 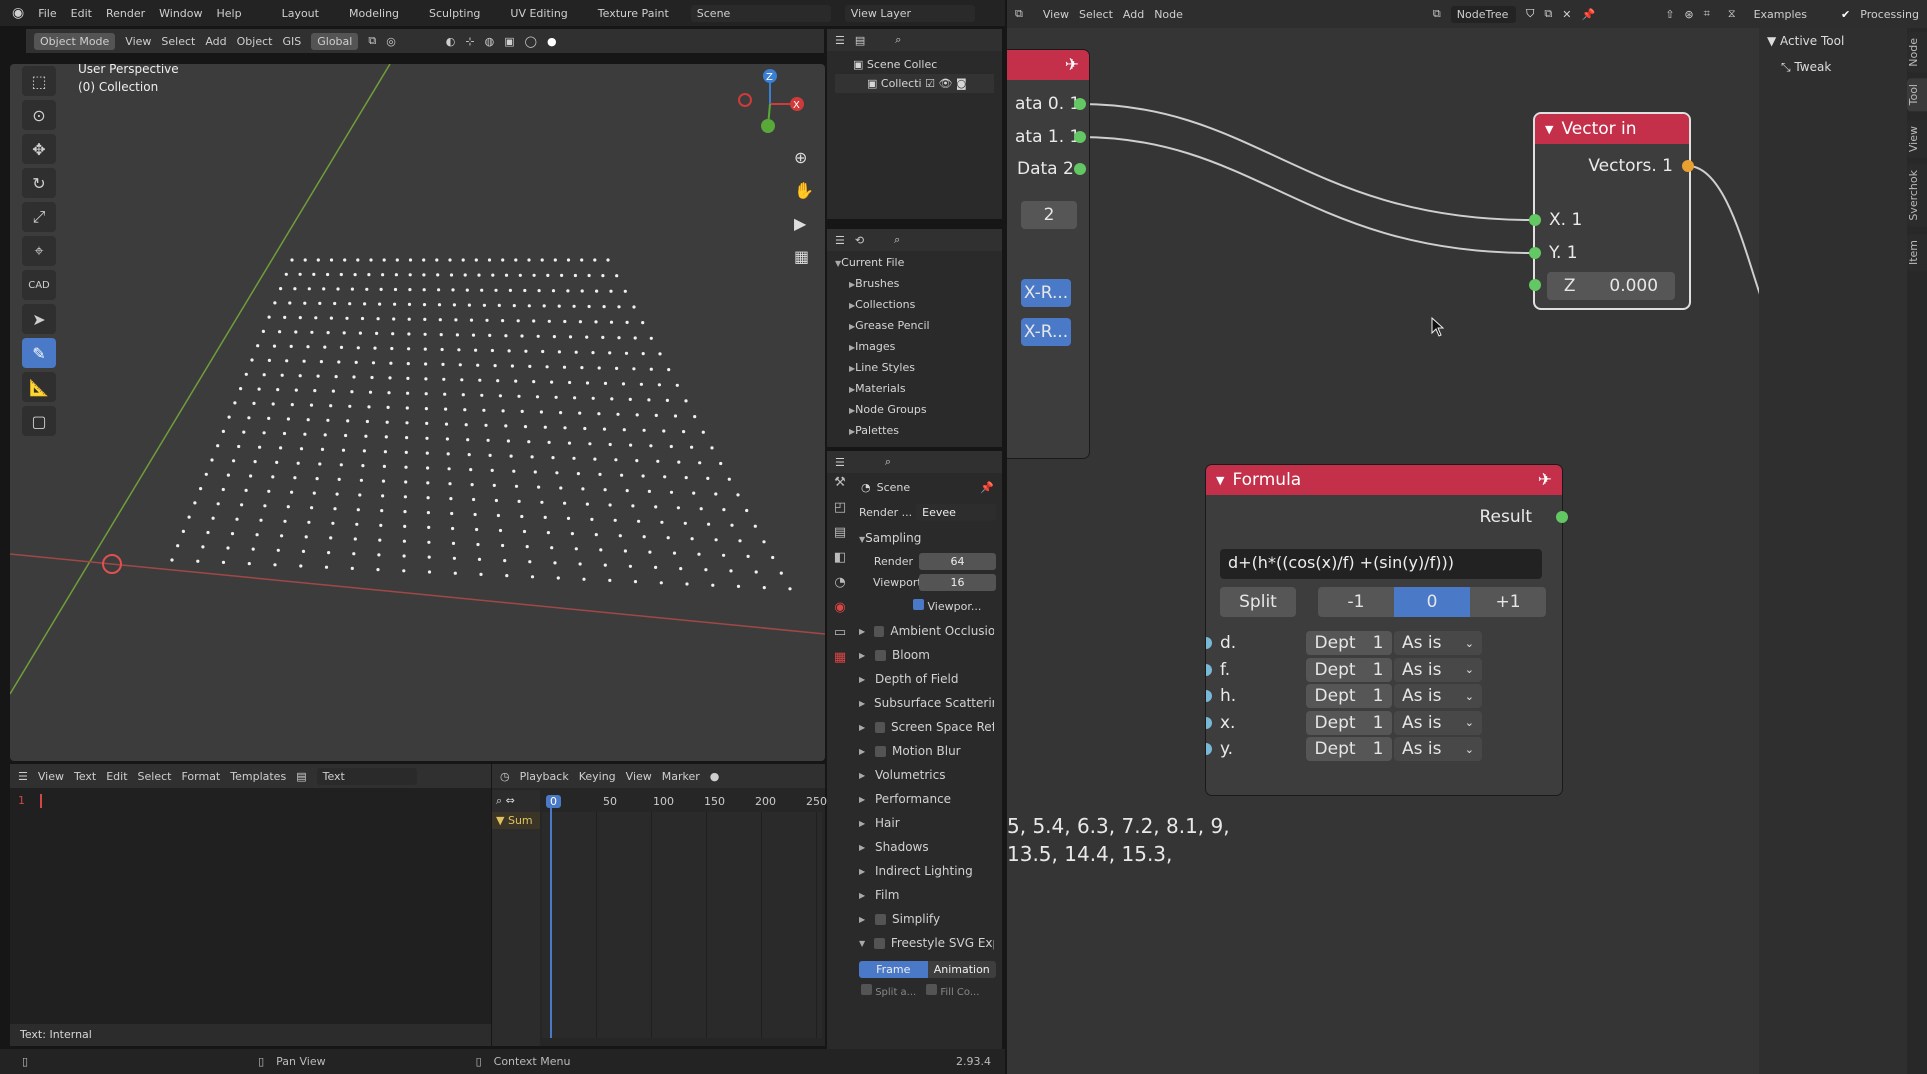 I want to click on z-input-socket, so click(x=1535, y=285).